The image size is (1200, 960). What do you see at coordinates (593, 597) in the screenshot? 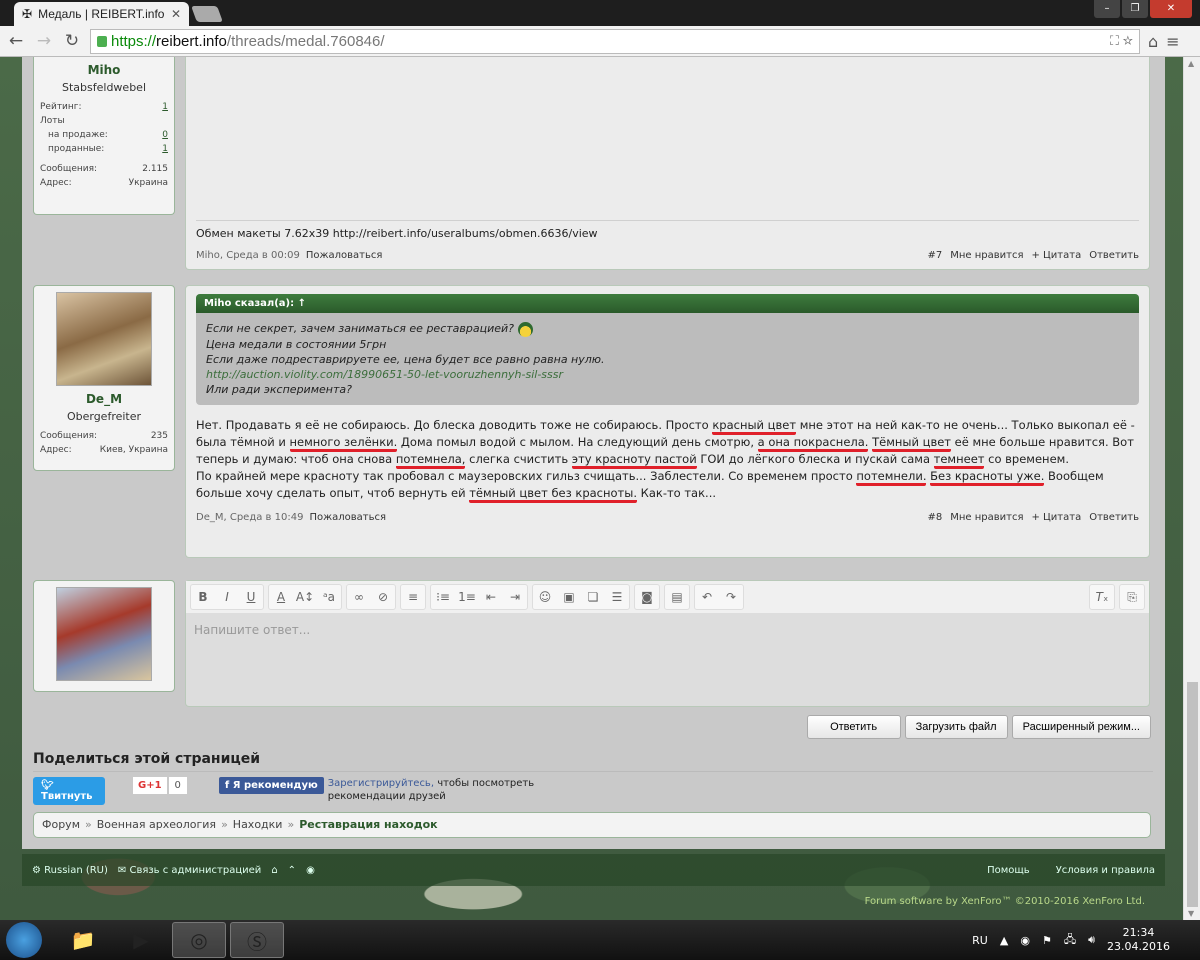
I see `media-icon: ❏` at bounding box center [593, 597].